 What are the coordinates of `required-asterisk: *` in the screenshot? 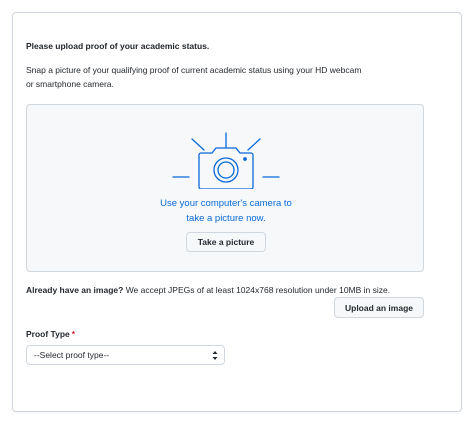 It's located at (73, 334).